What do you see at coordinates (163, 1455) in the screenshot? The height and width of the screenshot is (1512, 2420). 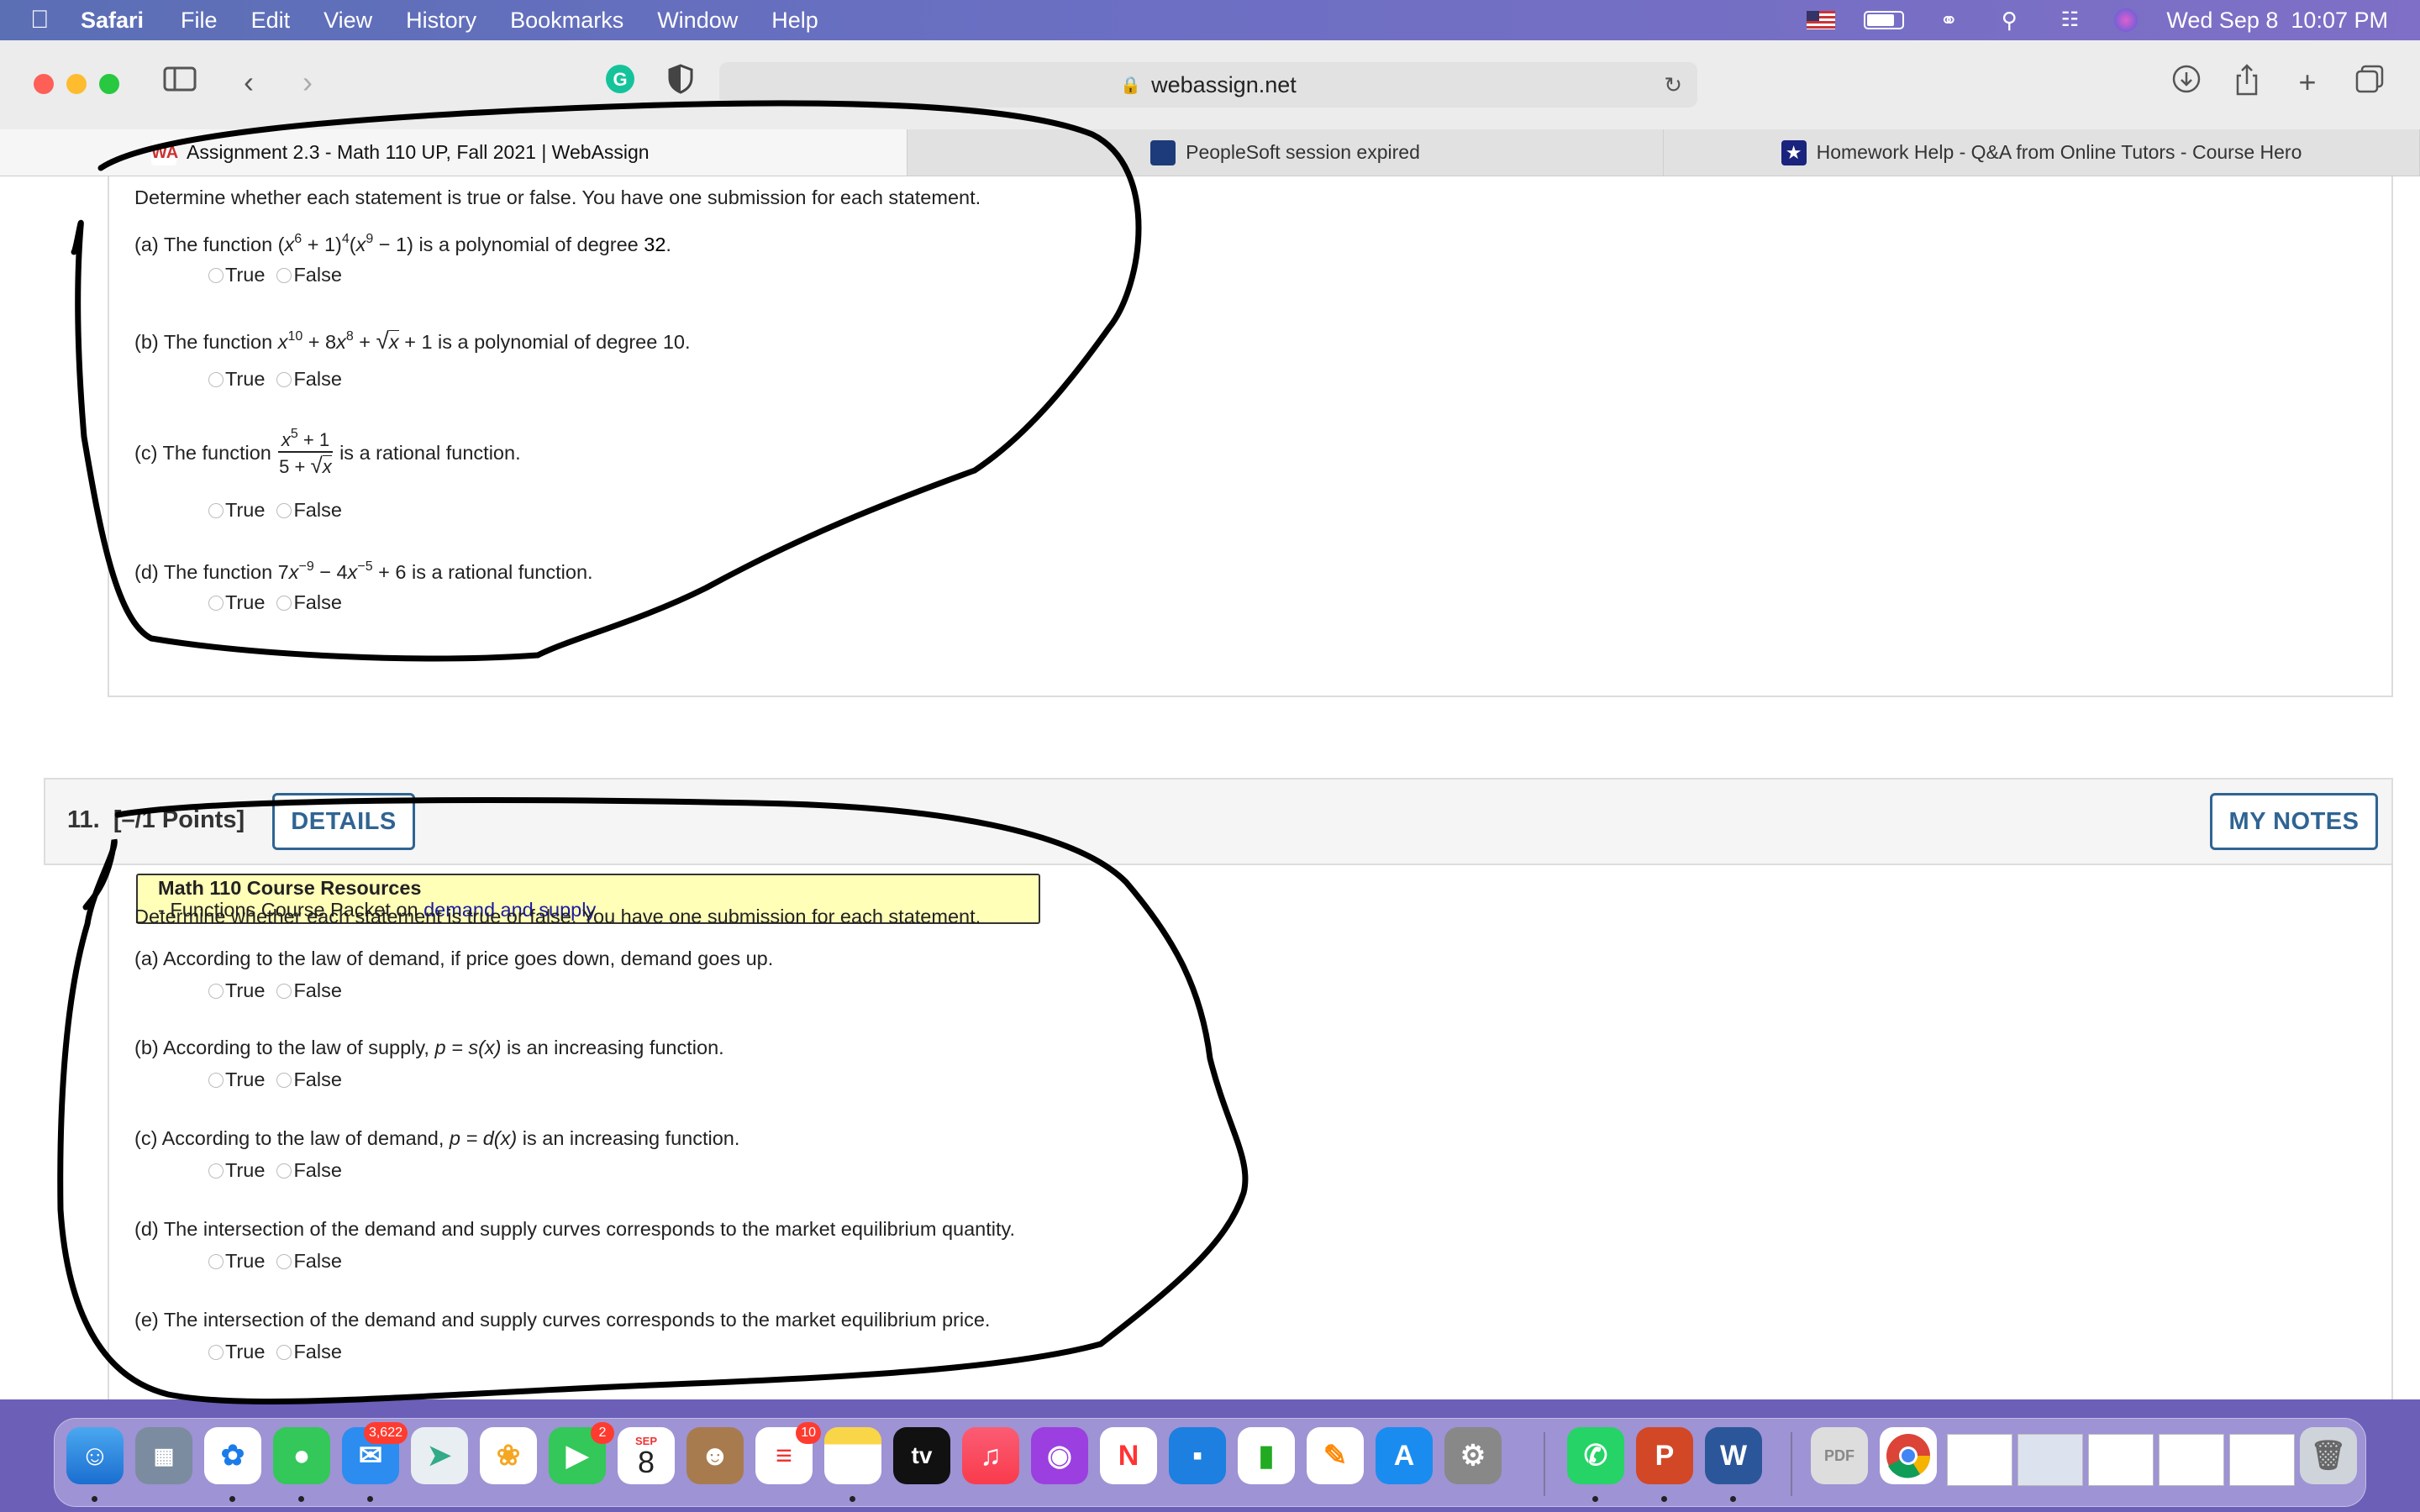 I see `launchpad-icon: ▦` at bounding box center [163, 1455].